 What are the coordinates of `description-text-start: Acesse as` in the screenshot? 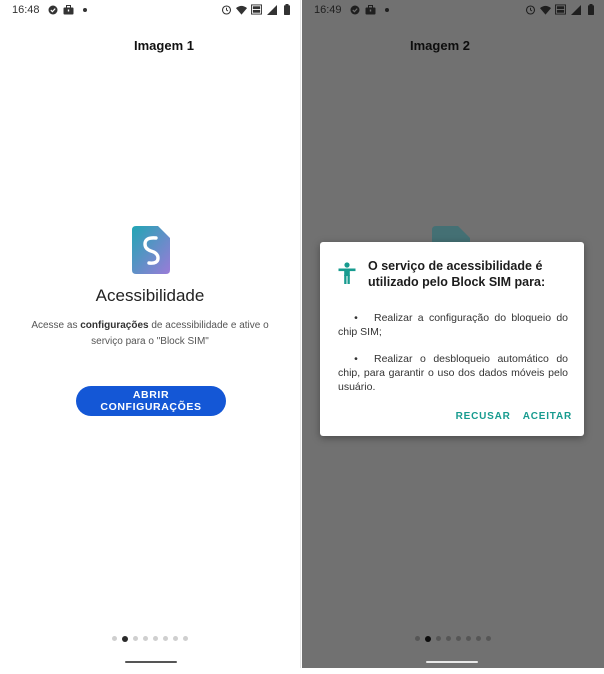 It's located at (56, 325).